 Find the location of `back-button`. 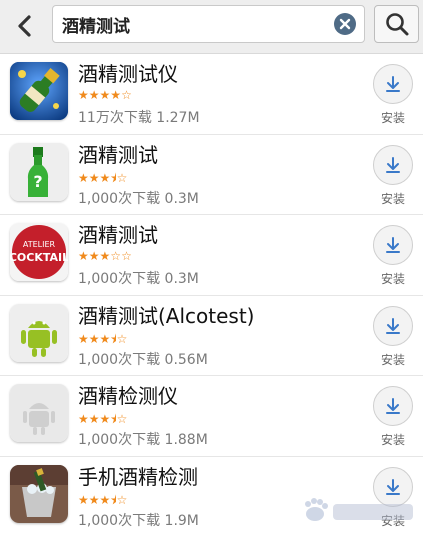

back-button is located at coordinates (25, 26).